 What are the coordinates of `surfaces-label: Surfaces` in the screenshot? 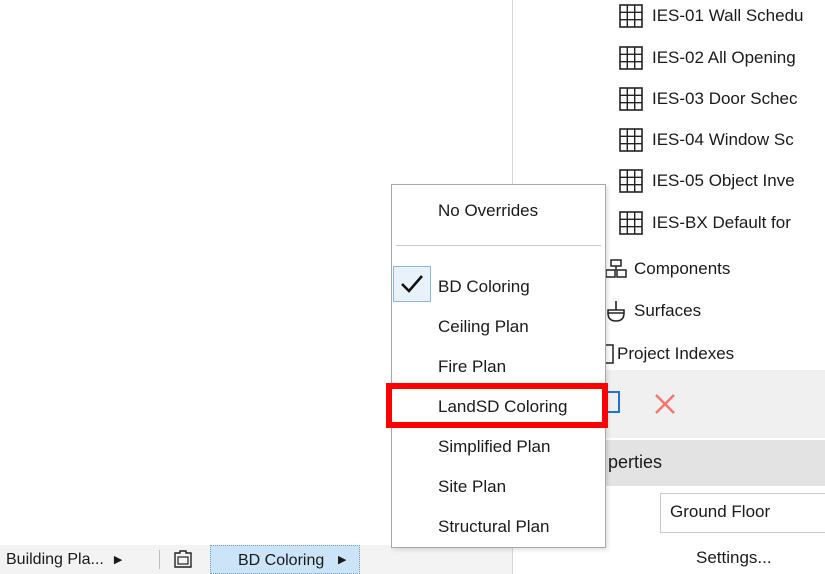 It's located at (668, 310).